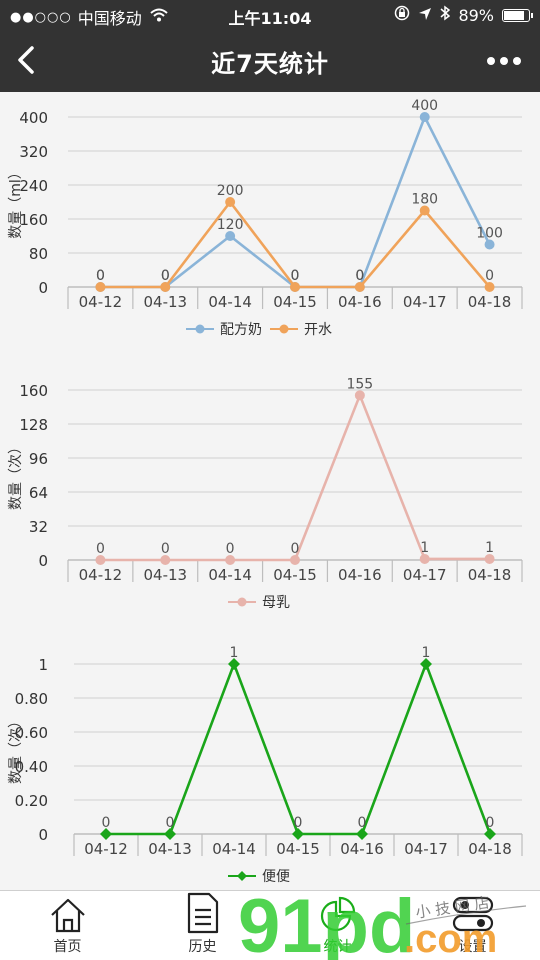 The height and width of the screenshot is (960, 540). Describe the element at coordinates (425, 15) in the screenshot. I see `location-icon` at that location.